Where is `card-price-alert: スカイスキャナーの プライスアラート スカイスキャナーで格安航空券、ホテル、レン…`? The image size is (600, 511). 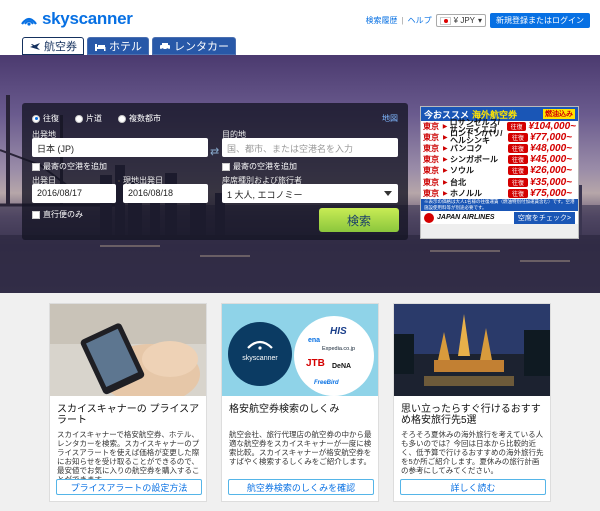
card-price-alert: スカイスキャナーの プライスアラート スカイスキャナーで格安航空券、ホテル、レン… is located at coordinates (128, 402).